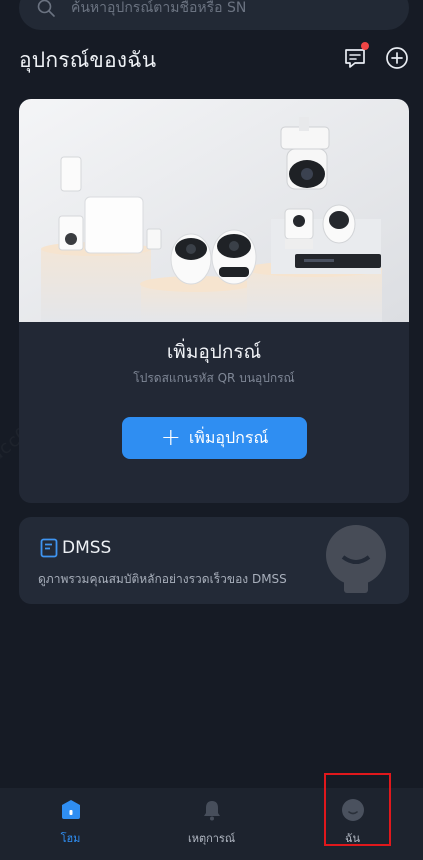 This screenshot has width=423, height=860. What do you see at coordinates (214, 378) in the screenshot?
I see `card-subtitle: โปรดสแกนรหัส QR บนอุปกรณ์` at bounding box center [214, 378].